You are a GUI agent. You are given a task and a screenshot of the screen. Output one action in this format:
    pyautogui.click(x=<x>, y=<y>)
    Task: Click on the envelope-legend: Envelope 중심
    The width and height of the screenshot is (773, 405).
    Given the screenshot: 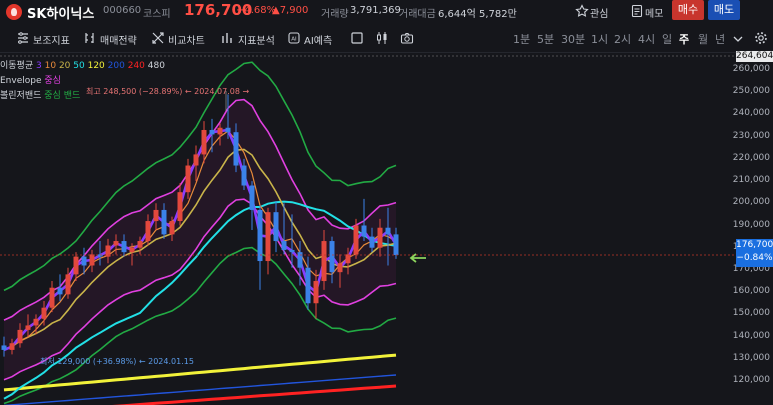 What is the action you would take?
    pyautogui.click(x=30, y=79)
    